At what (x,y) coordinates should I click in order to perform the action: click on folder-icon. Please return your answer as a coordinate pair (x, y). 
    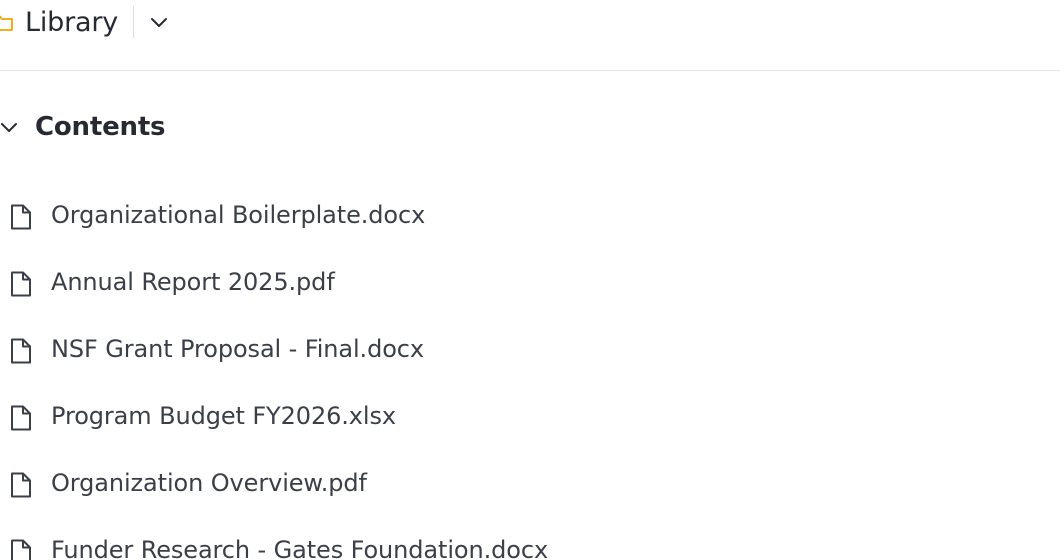
    Looking at the image, I should click on (7, 23).